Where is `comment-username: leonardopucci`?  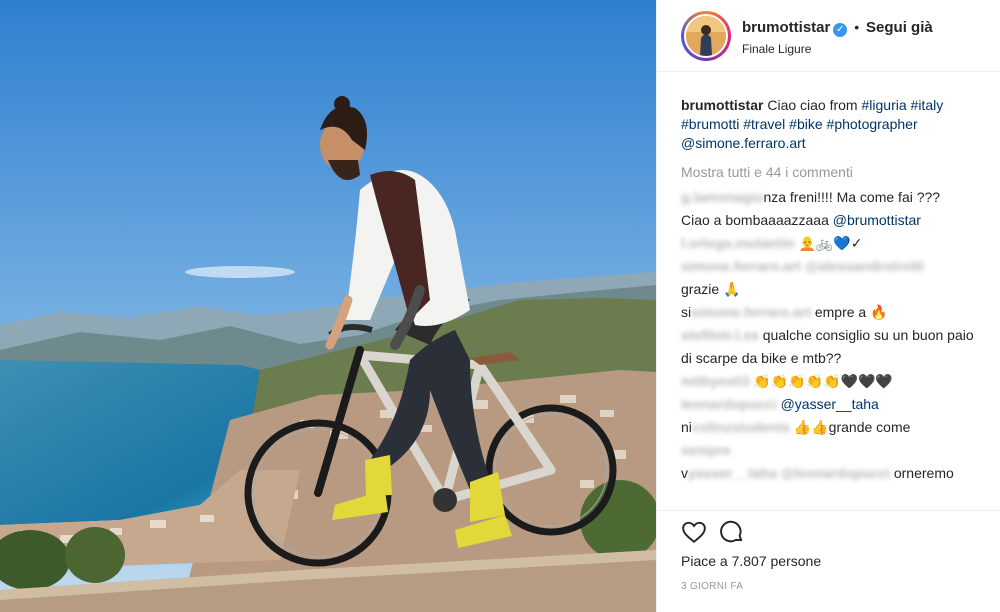
comment-username: leonardopucci is located at coordinates (729, 404).